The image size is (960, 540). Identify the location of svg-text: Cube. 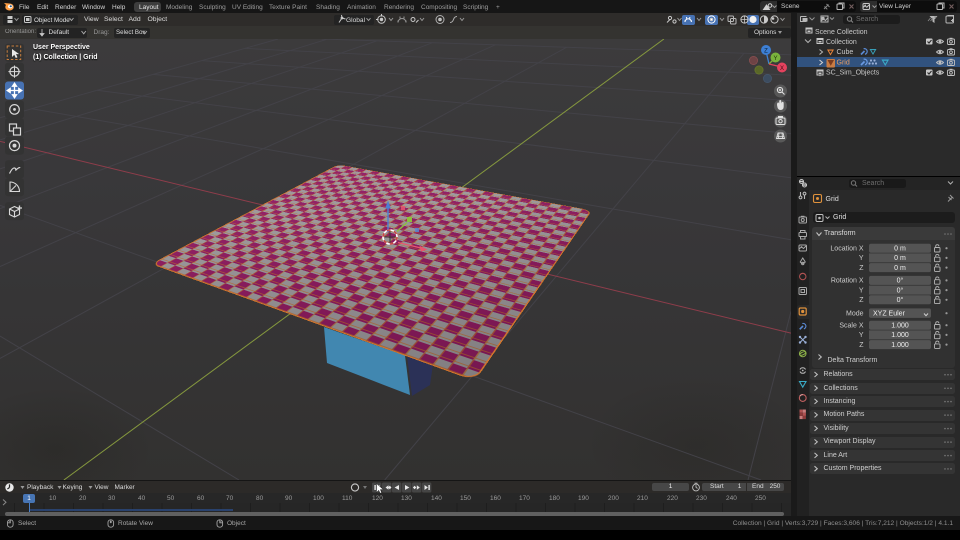
(845, 52).